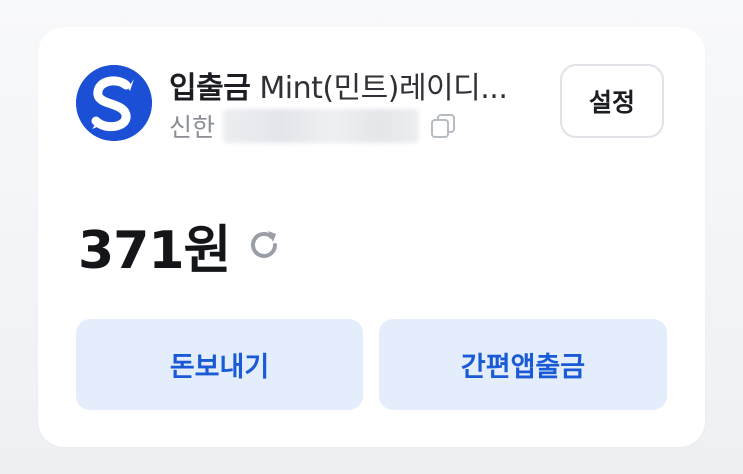  What do you see at coordinates (264, 245) in the screenshot?
I see `refresh-icon` at bounding box center [264, 245].